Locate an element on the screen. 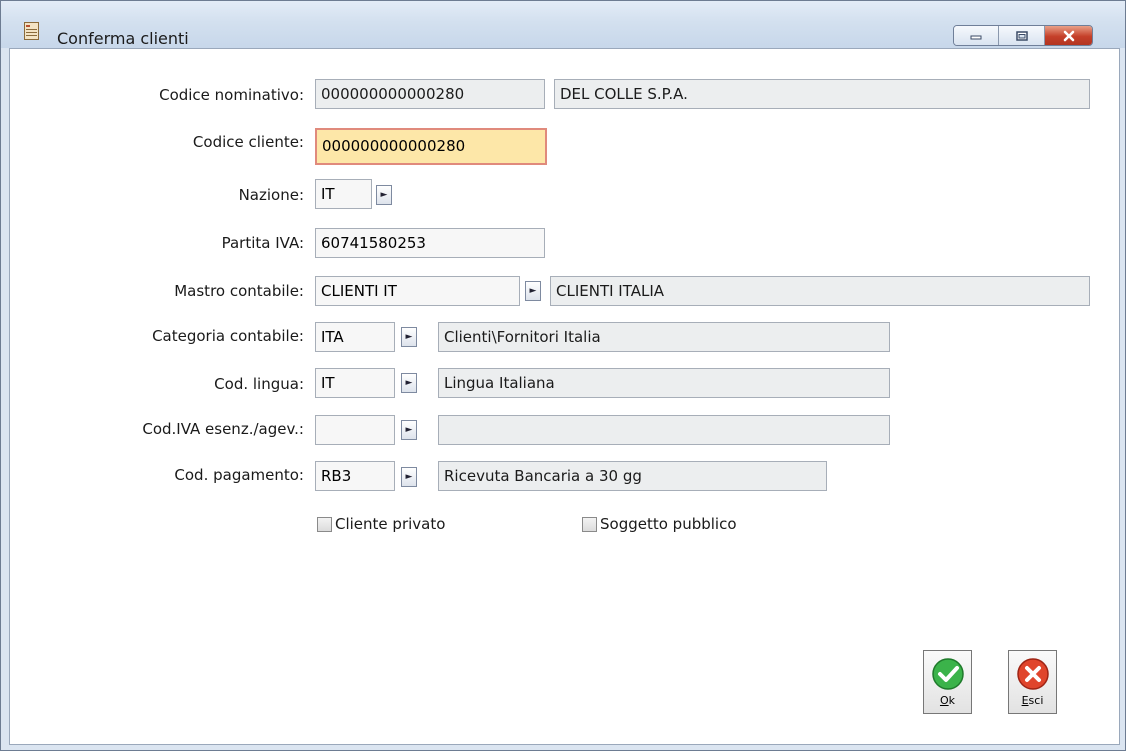  cod-pagamento-description: Ricevuta Bancaria a 30 gg is located at coordinates (632, 476).